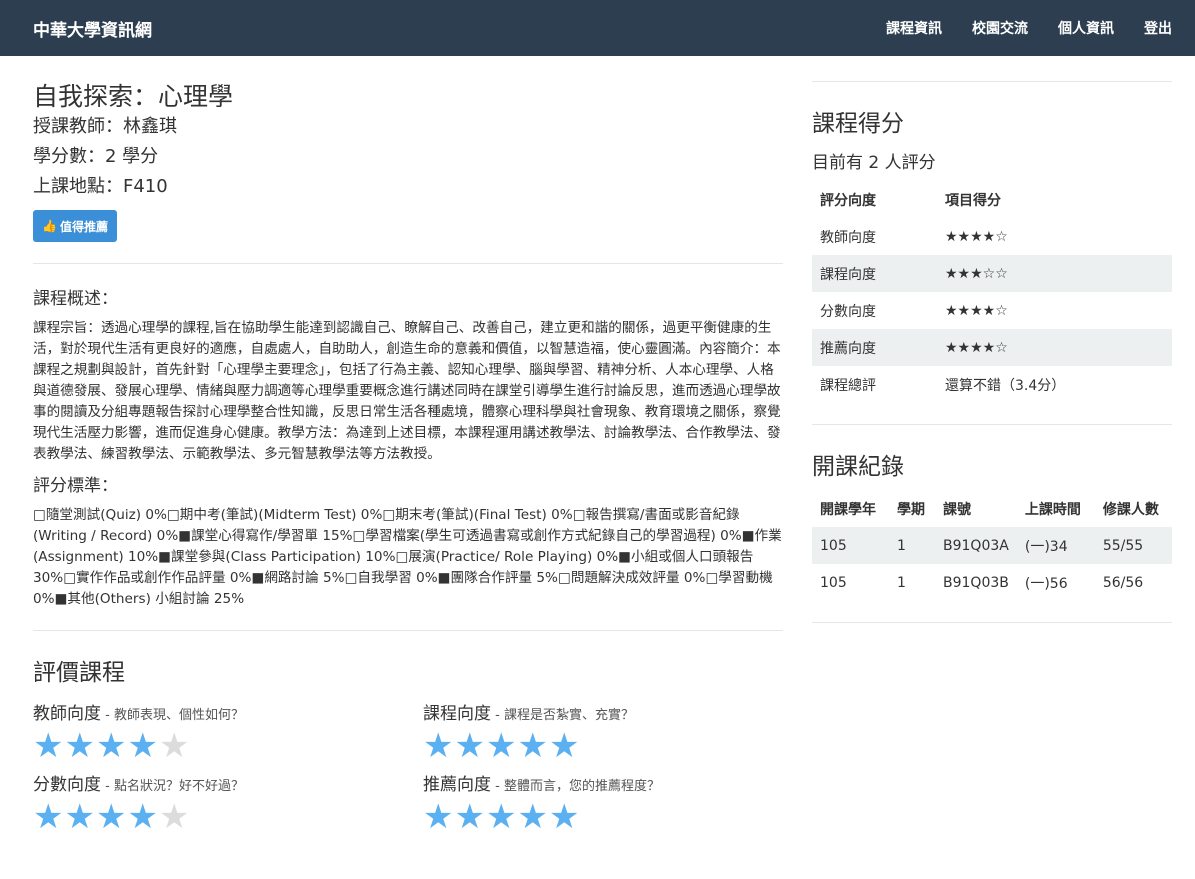 The height and width of the screenshot is (879, 1195). I want to click on nav-logout: 登出, so click(1158, 28).